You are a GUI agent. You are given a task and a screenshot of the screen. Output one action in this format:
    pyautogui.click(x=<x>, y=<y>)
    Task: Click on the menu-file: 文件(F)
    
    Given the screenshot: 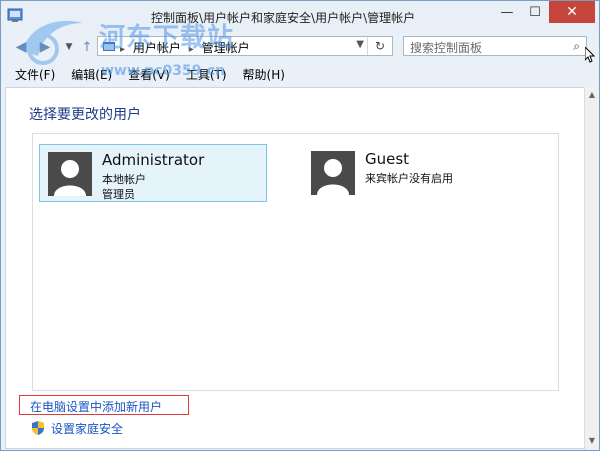 What is the action you would take?
    pyautogui.click(x=35, y=74)
    